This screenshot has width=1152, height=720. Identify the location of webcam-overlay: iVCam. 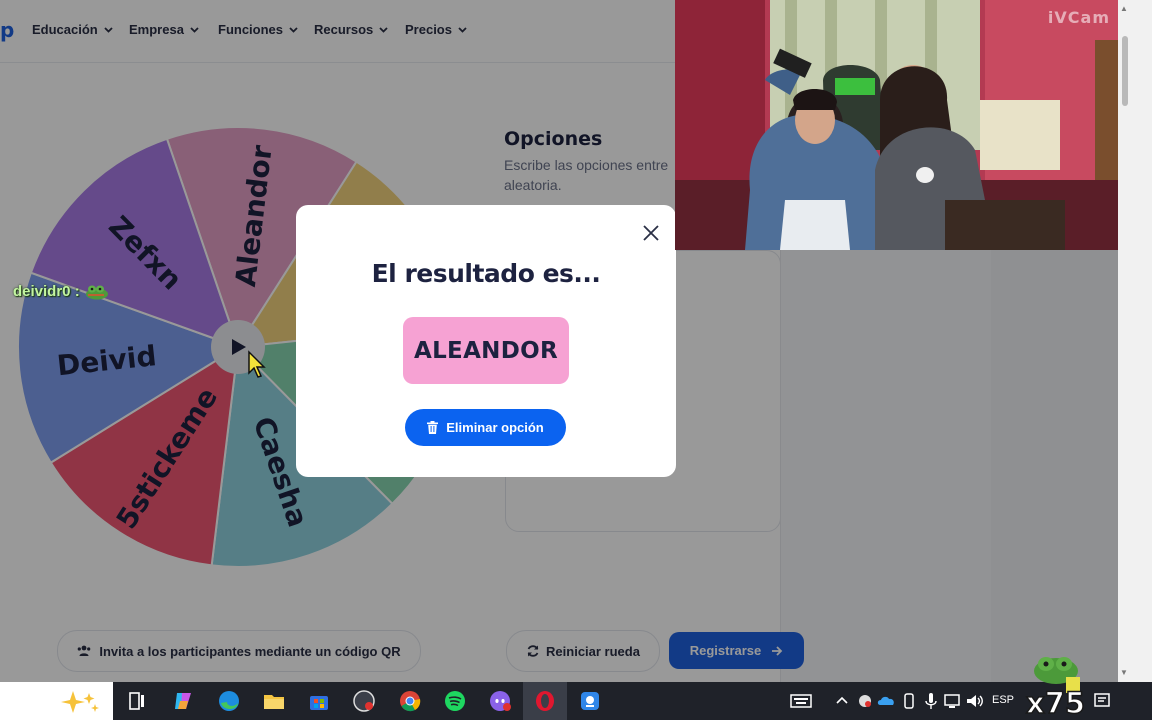
(896, 125).